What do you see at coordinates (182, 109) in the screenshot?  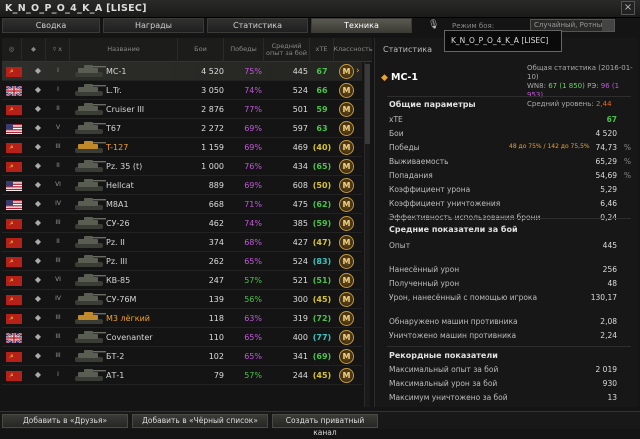 I see `table-row: ☭ ◆ II Cruiser III 2 876 77% 501 59 M` at bounding box center [182, 109].